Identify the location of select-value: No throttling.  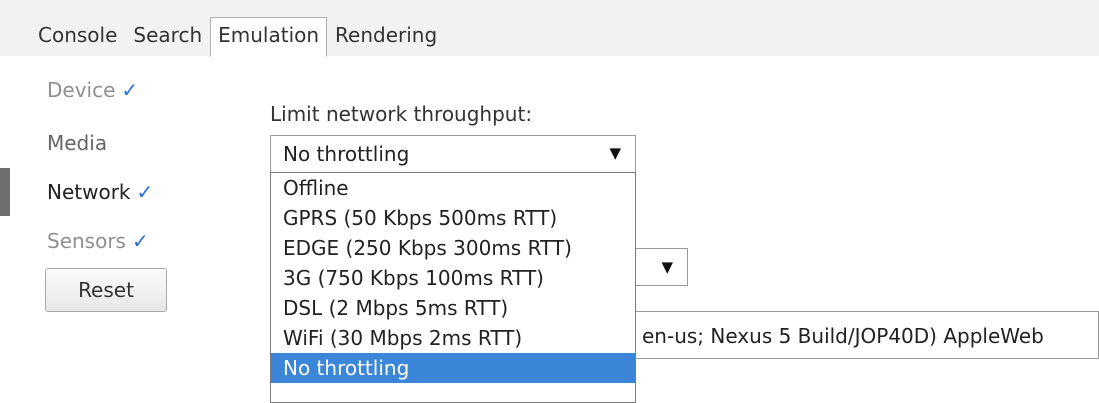
(346, 154).